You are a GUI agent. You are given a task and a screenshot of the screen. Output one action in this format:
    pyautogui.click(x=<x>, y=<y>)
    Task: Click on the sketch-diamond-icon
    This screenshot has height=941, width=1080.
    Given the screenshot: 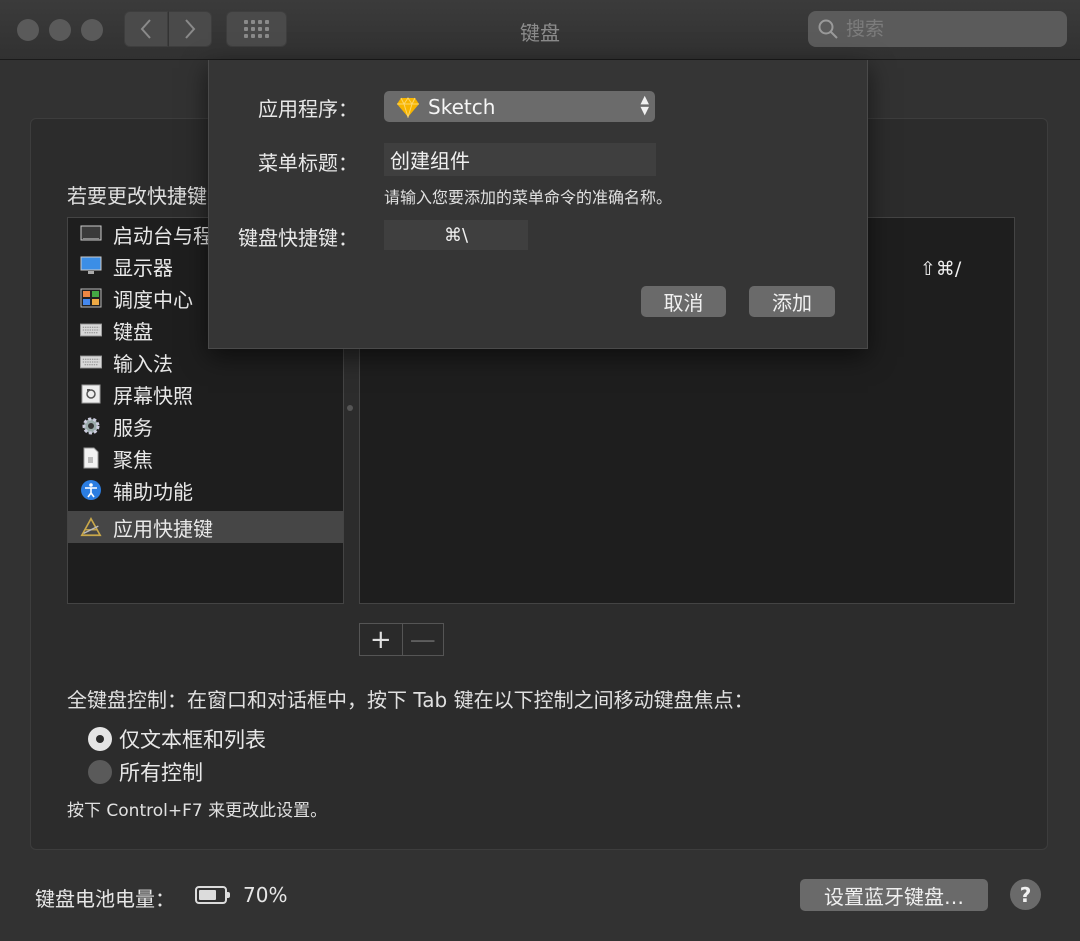 What is the action you would take?
    pyautogui.click(x=408, y=107)
    